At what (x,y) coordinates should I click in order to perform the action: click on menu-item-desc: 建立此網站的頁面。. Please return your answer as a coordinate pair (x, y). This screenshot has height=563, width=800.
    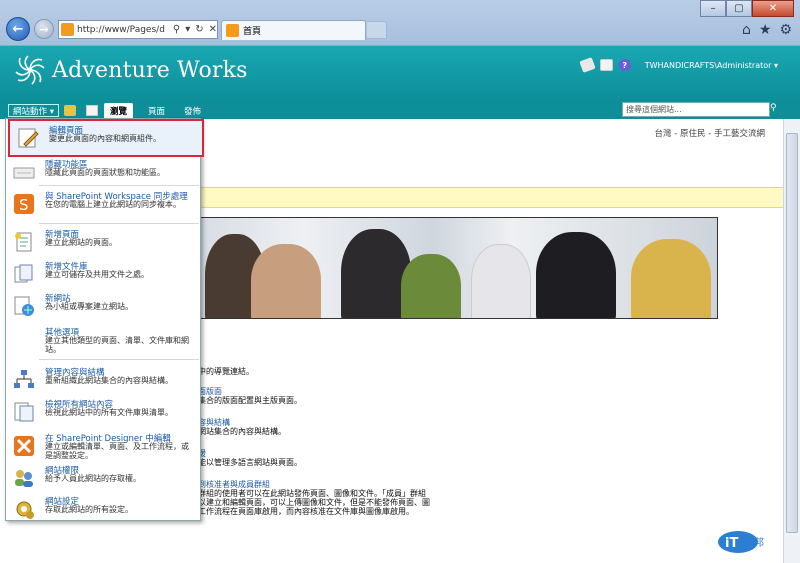
    Looking at the image, I should click on (81, 242).